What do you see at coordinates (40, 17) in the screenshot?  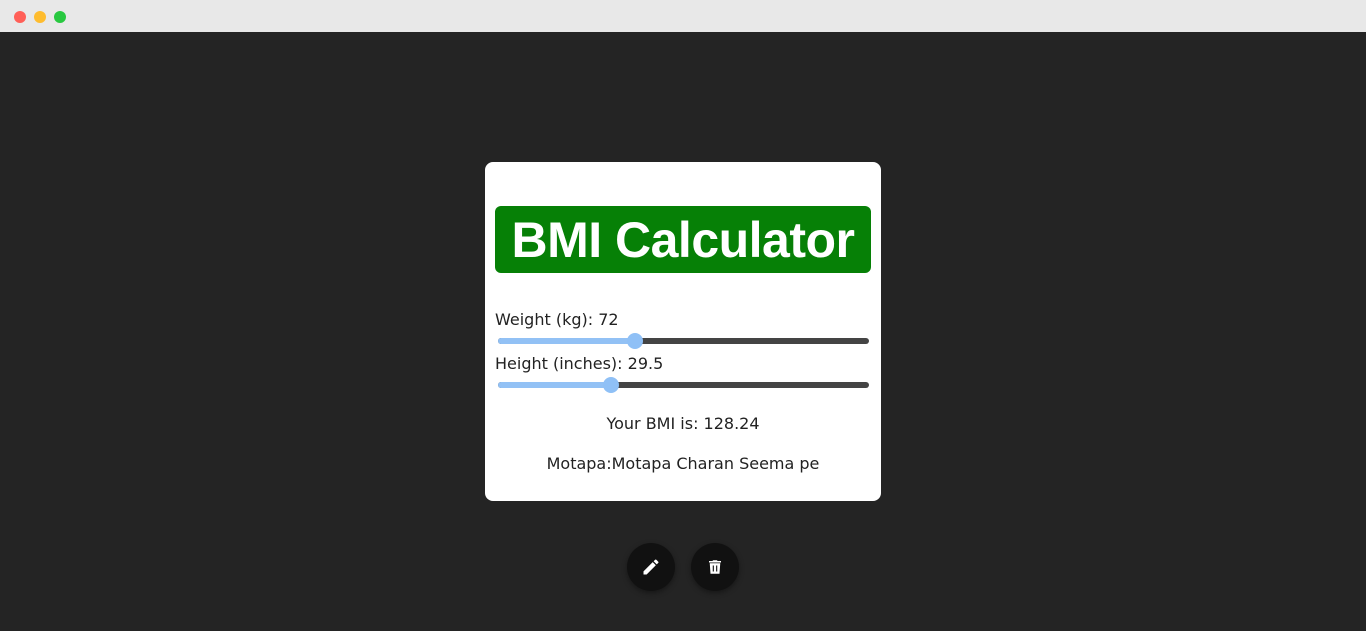 I see `minimize-window-button` at bounding box center [40, 17].